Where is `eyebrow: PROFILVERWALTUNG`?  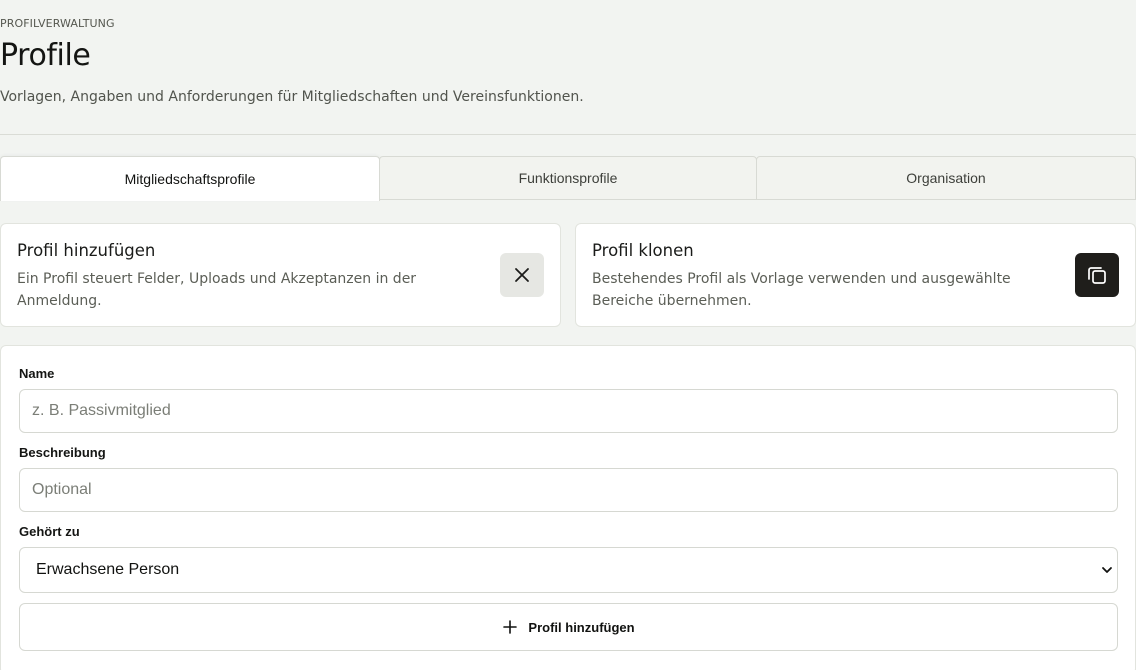
eyebrow: PROFILVERWALTUNG is located at coordinates (57, 23).